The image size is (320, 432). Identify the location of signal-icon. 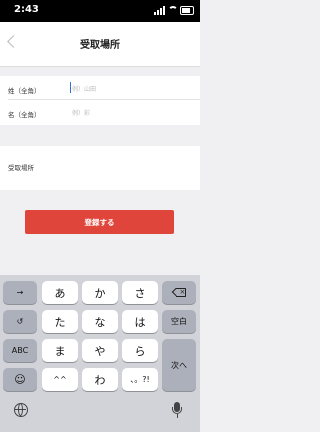
(159, 10).